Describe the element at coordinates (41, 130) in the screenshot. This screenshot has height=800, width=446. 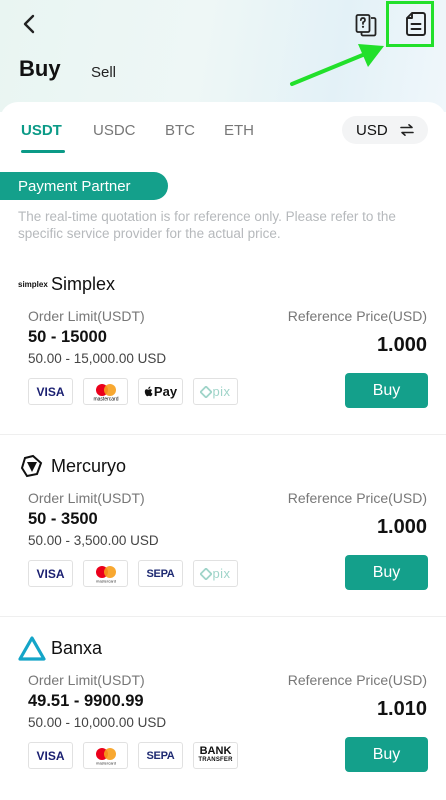
I see `tab-usdt: USDT` at that location.